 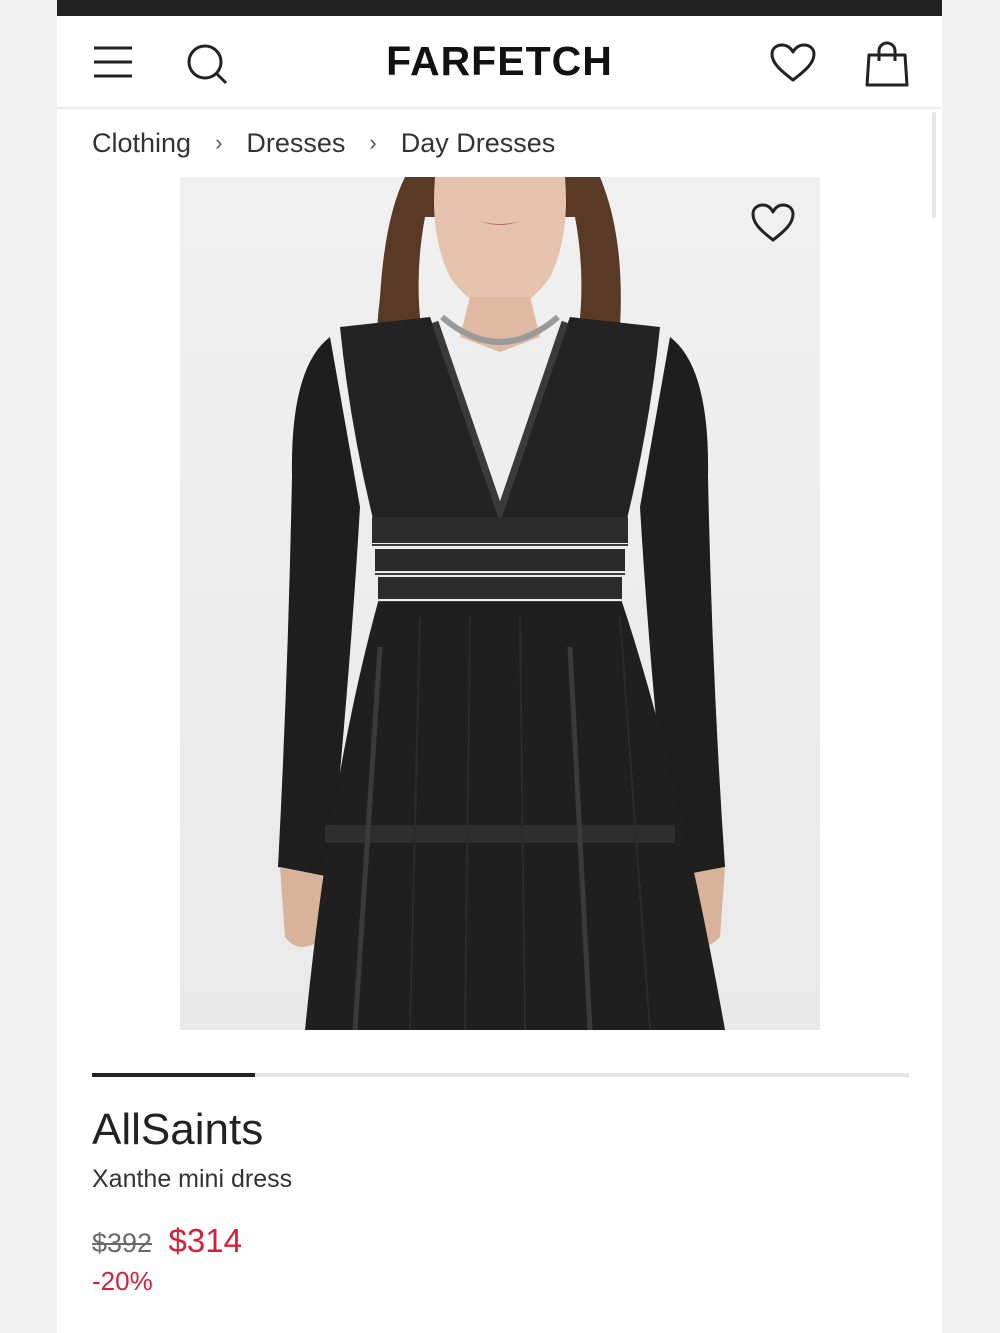 What do you see at coordinates (500, 1075) in the screenshot?
I see `image-carousel-progress` at bounding box center [500, 1075].